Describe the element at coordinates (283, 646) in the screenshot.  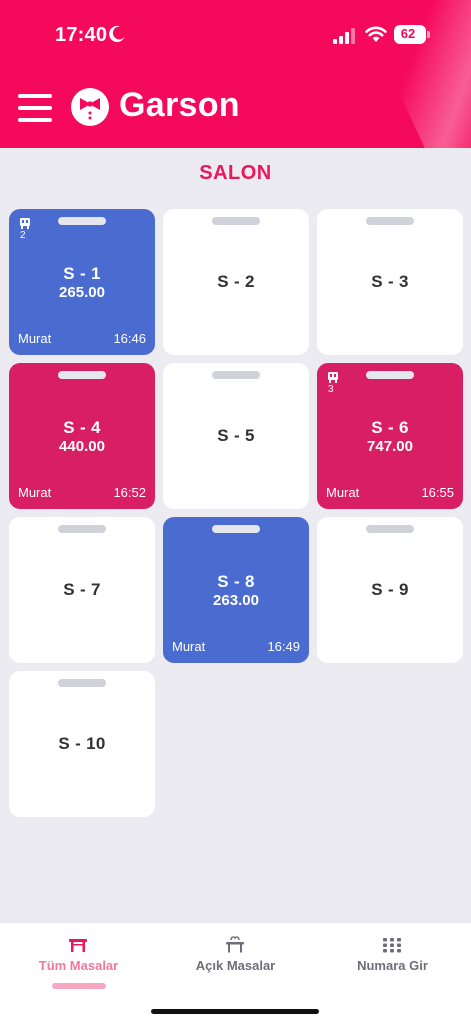
I see `table-time: 16:49` at that location.